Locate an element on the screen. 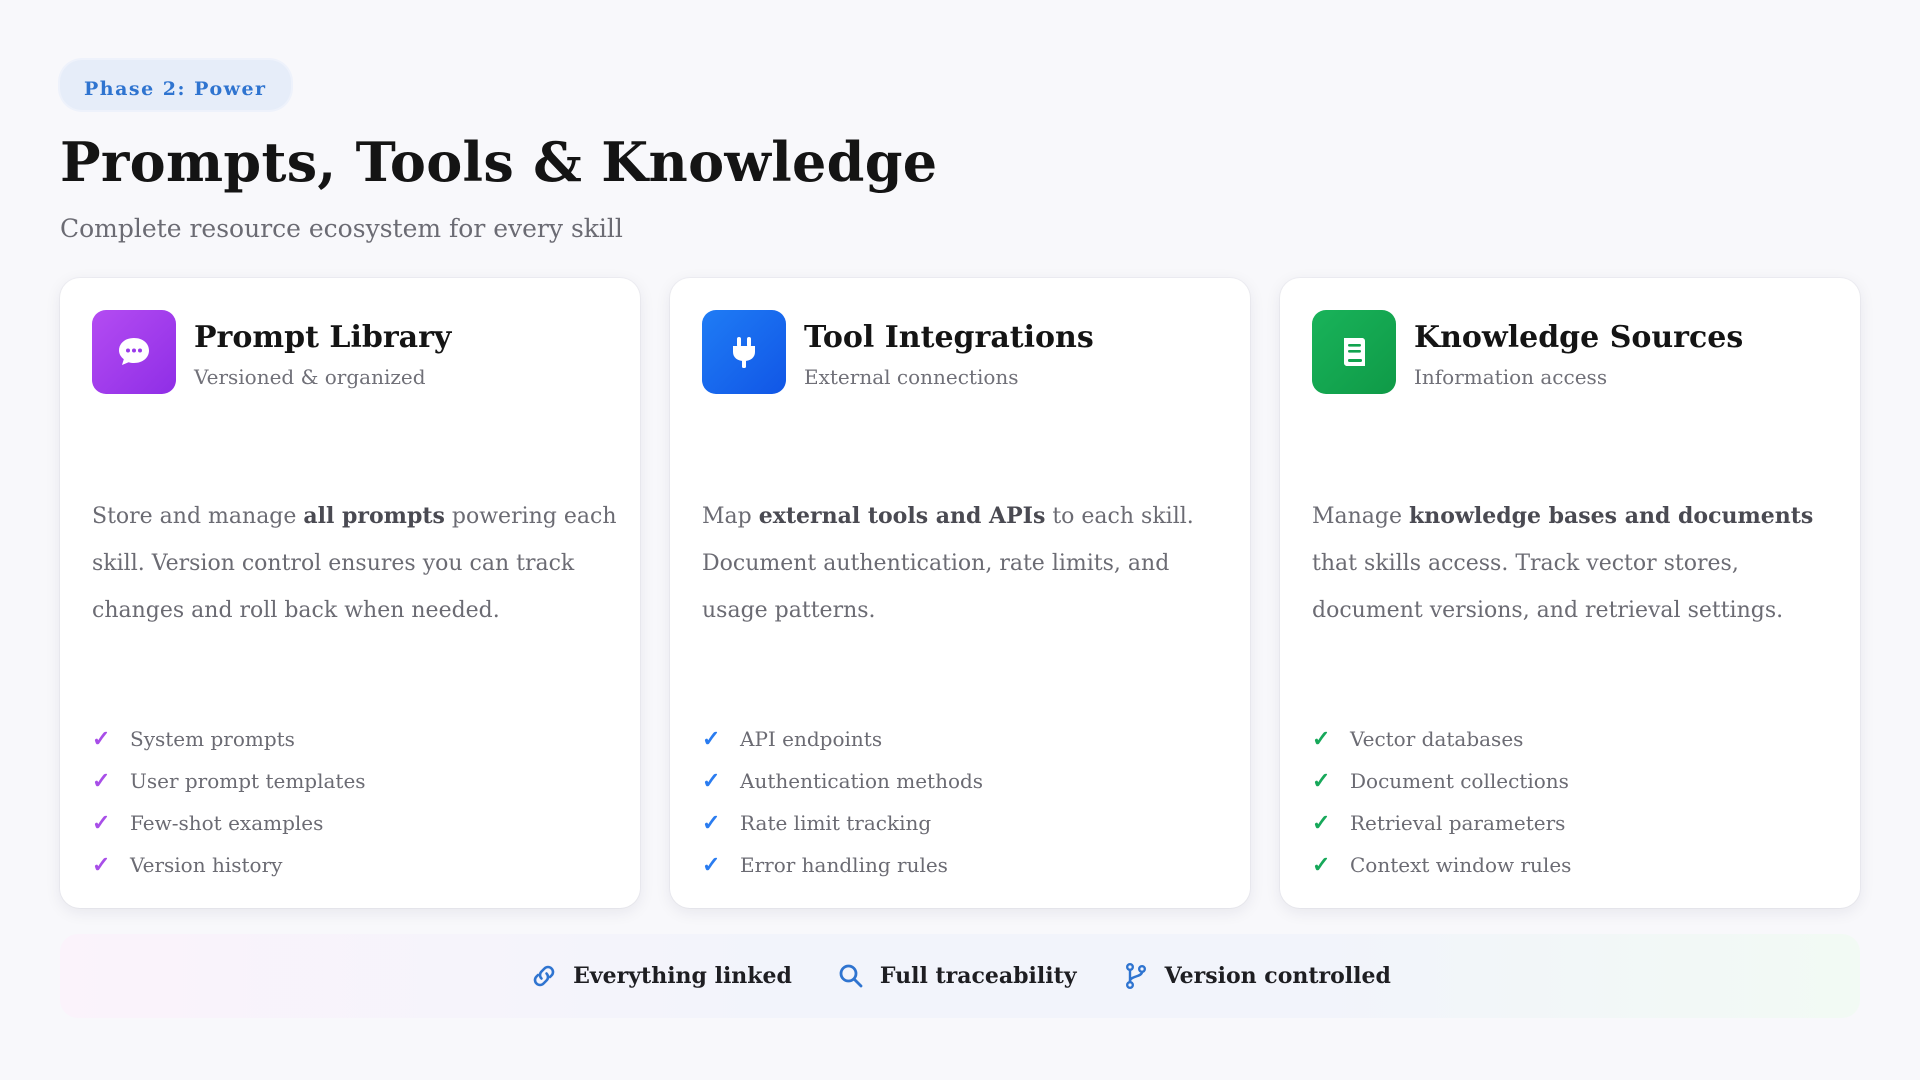  feature-label: Context window rules is located at coordinates (1461, 865).